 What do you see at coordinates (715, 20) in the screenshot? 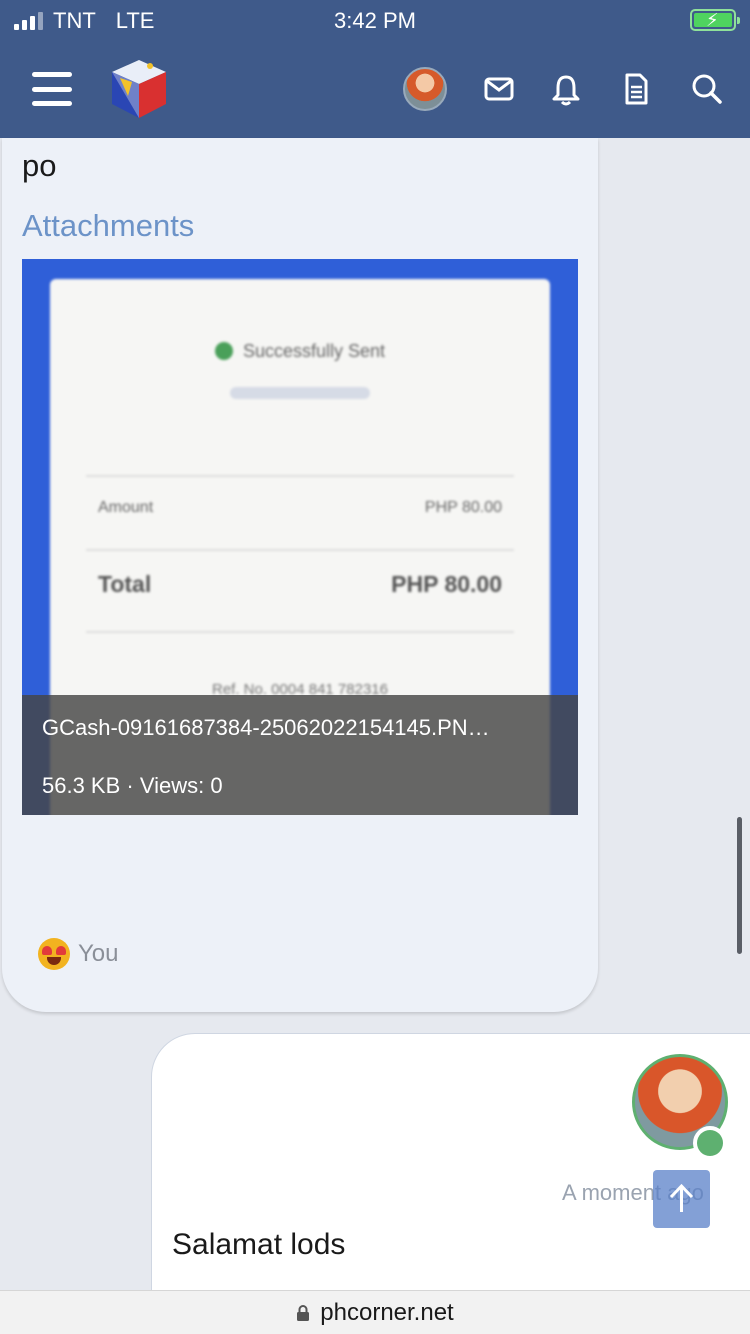
I see `battery-icon: ⚡` at bounding box center [715, 20].